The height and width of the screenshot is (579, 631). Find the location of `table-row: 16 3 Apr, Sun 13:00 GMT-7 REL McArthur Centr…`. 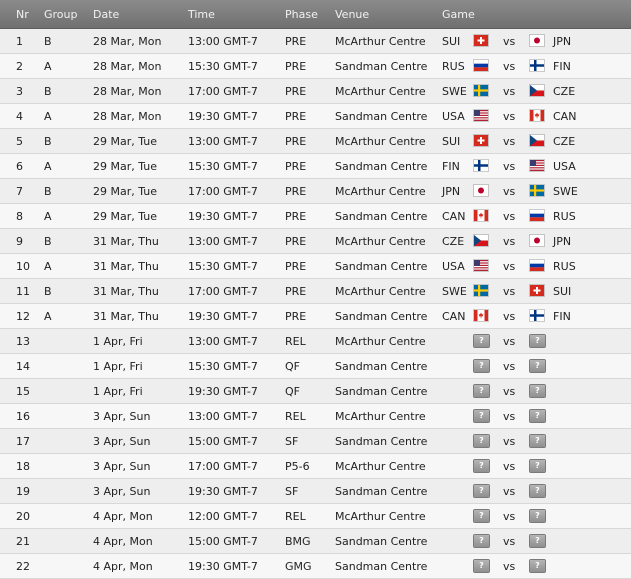

table-row: 16 3 Apr, Sun 13:00 GMT-7 REL McArthur Centr… is located at coordinates (315, 416).